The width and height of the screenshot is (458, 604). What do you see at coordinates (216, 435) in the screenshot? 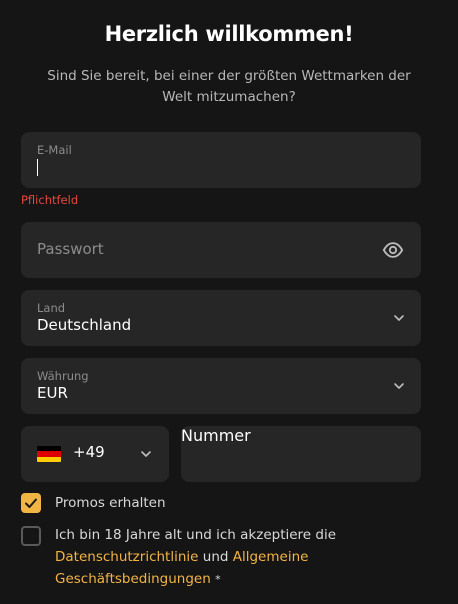
I see `phone-number-placeholder: Nummer` at bounding box center [216, 435].